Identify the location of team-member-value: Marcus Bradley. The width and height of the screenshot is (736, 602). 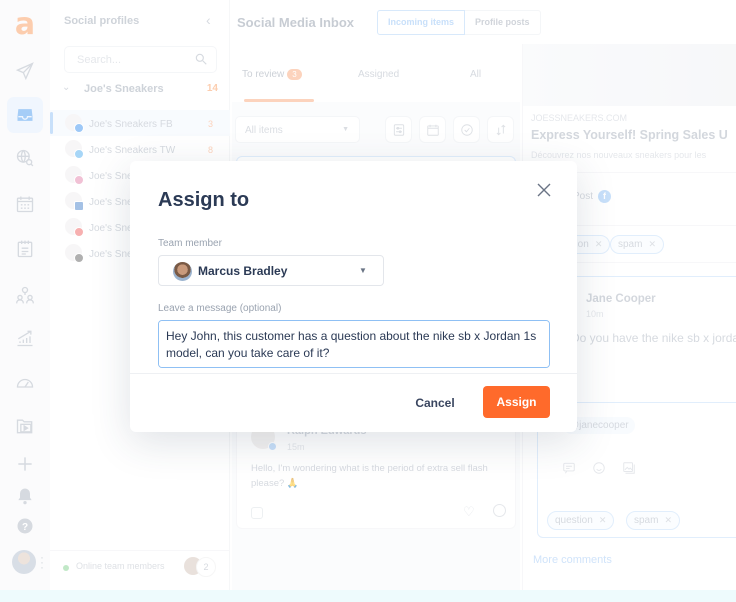
(243, 271).